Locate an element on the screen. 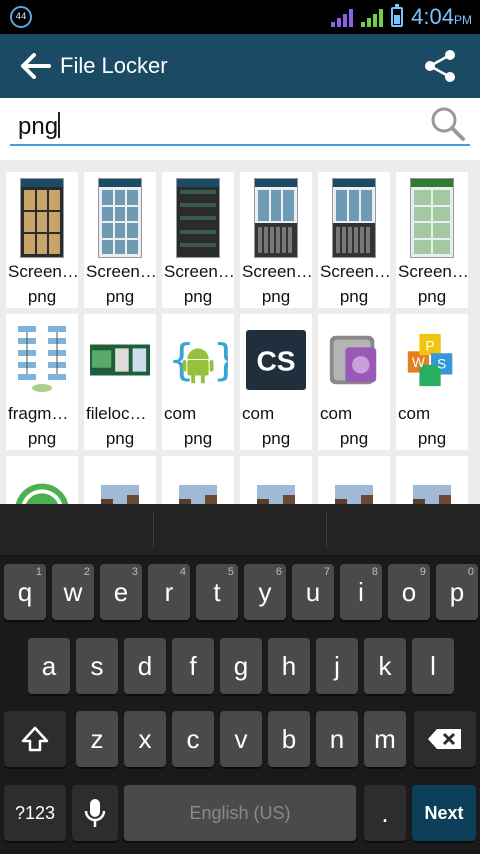  voice-input-key is located at coordinates (95, 813).